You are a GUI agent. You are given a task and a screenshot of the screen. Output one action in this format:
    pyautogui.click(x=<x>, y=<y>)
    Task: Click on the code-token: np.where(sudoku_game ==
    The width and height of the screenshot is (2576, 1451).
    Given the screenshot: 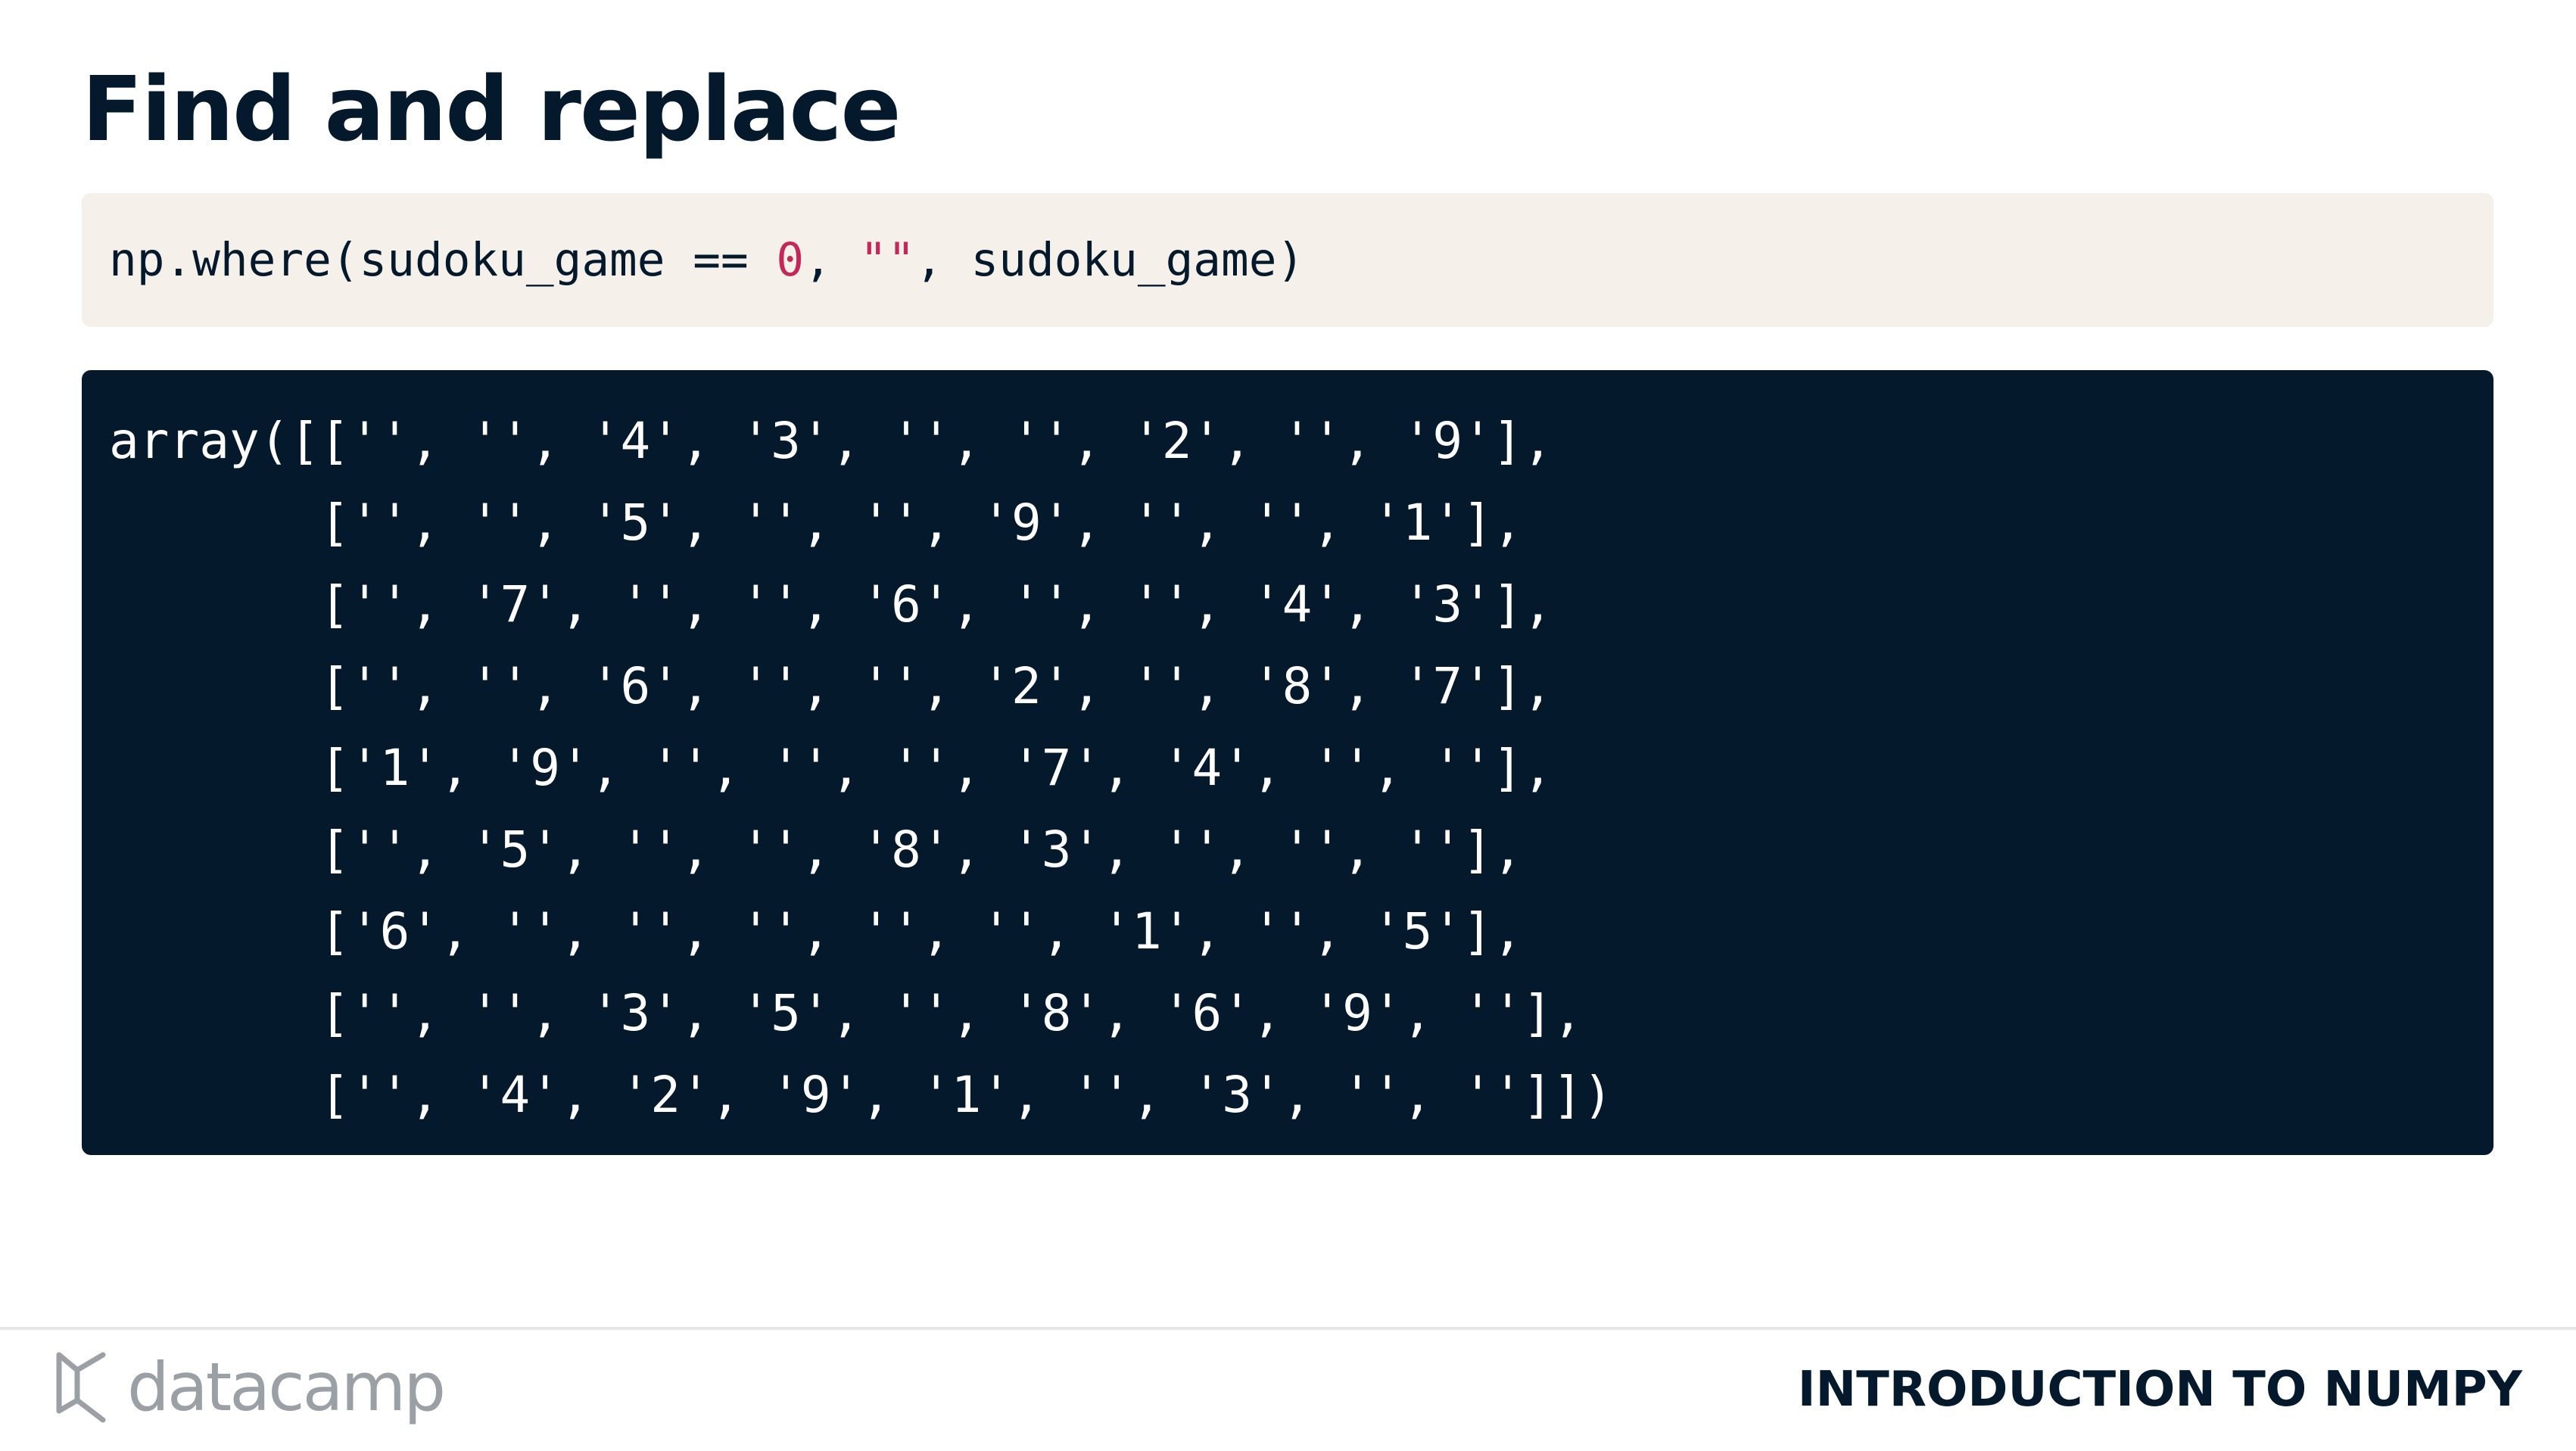 What is the action you would take?
    pyautogui.click(x=443, y=260)
    